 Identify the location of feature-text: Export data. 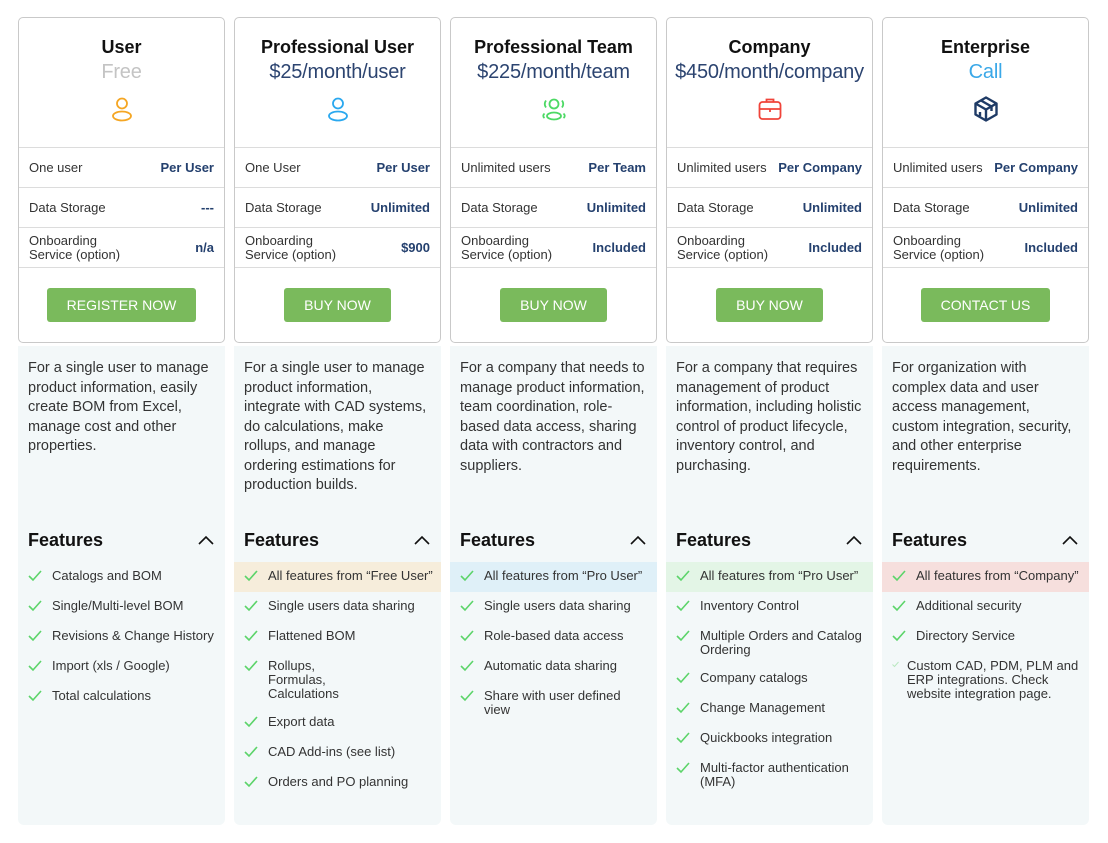
(301, 721).